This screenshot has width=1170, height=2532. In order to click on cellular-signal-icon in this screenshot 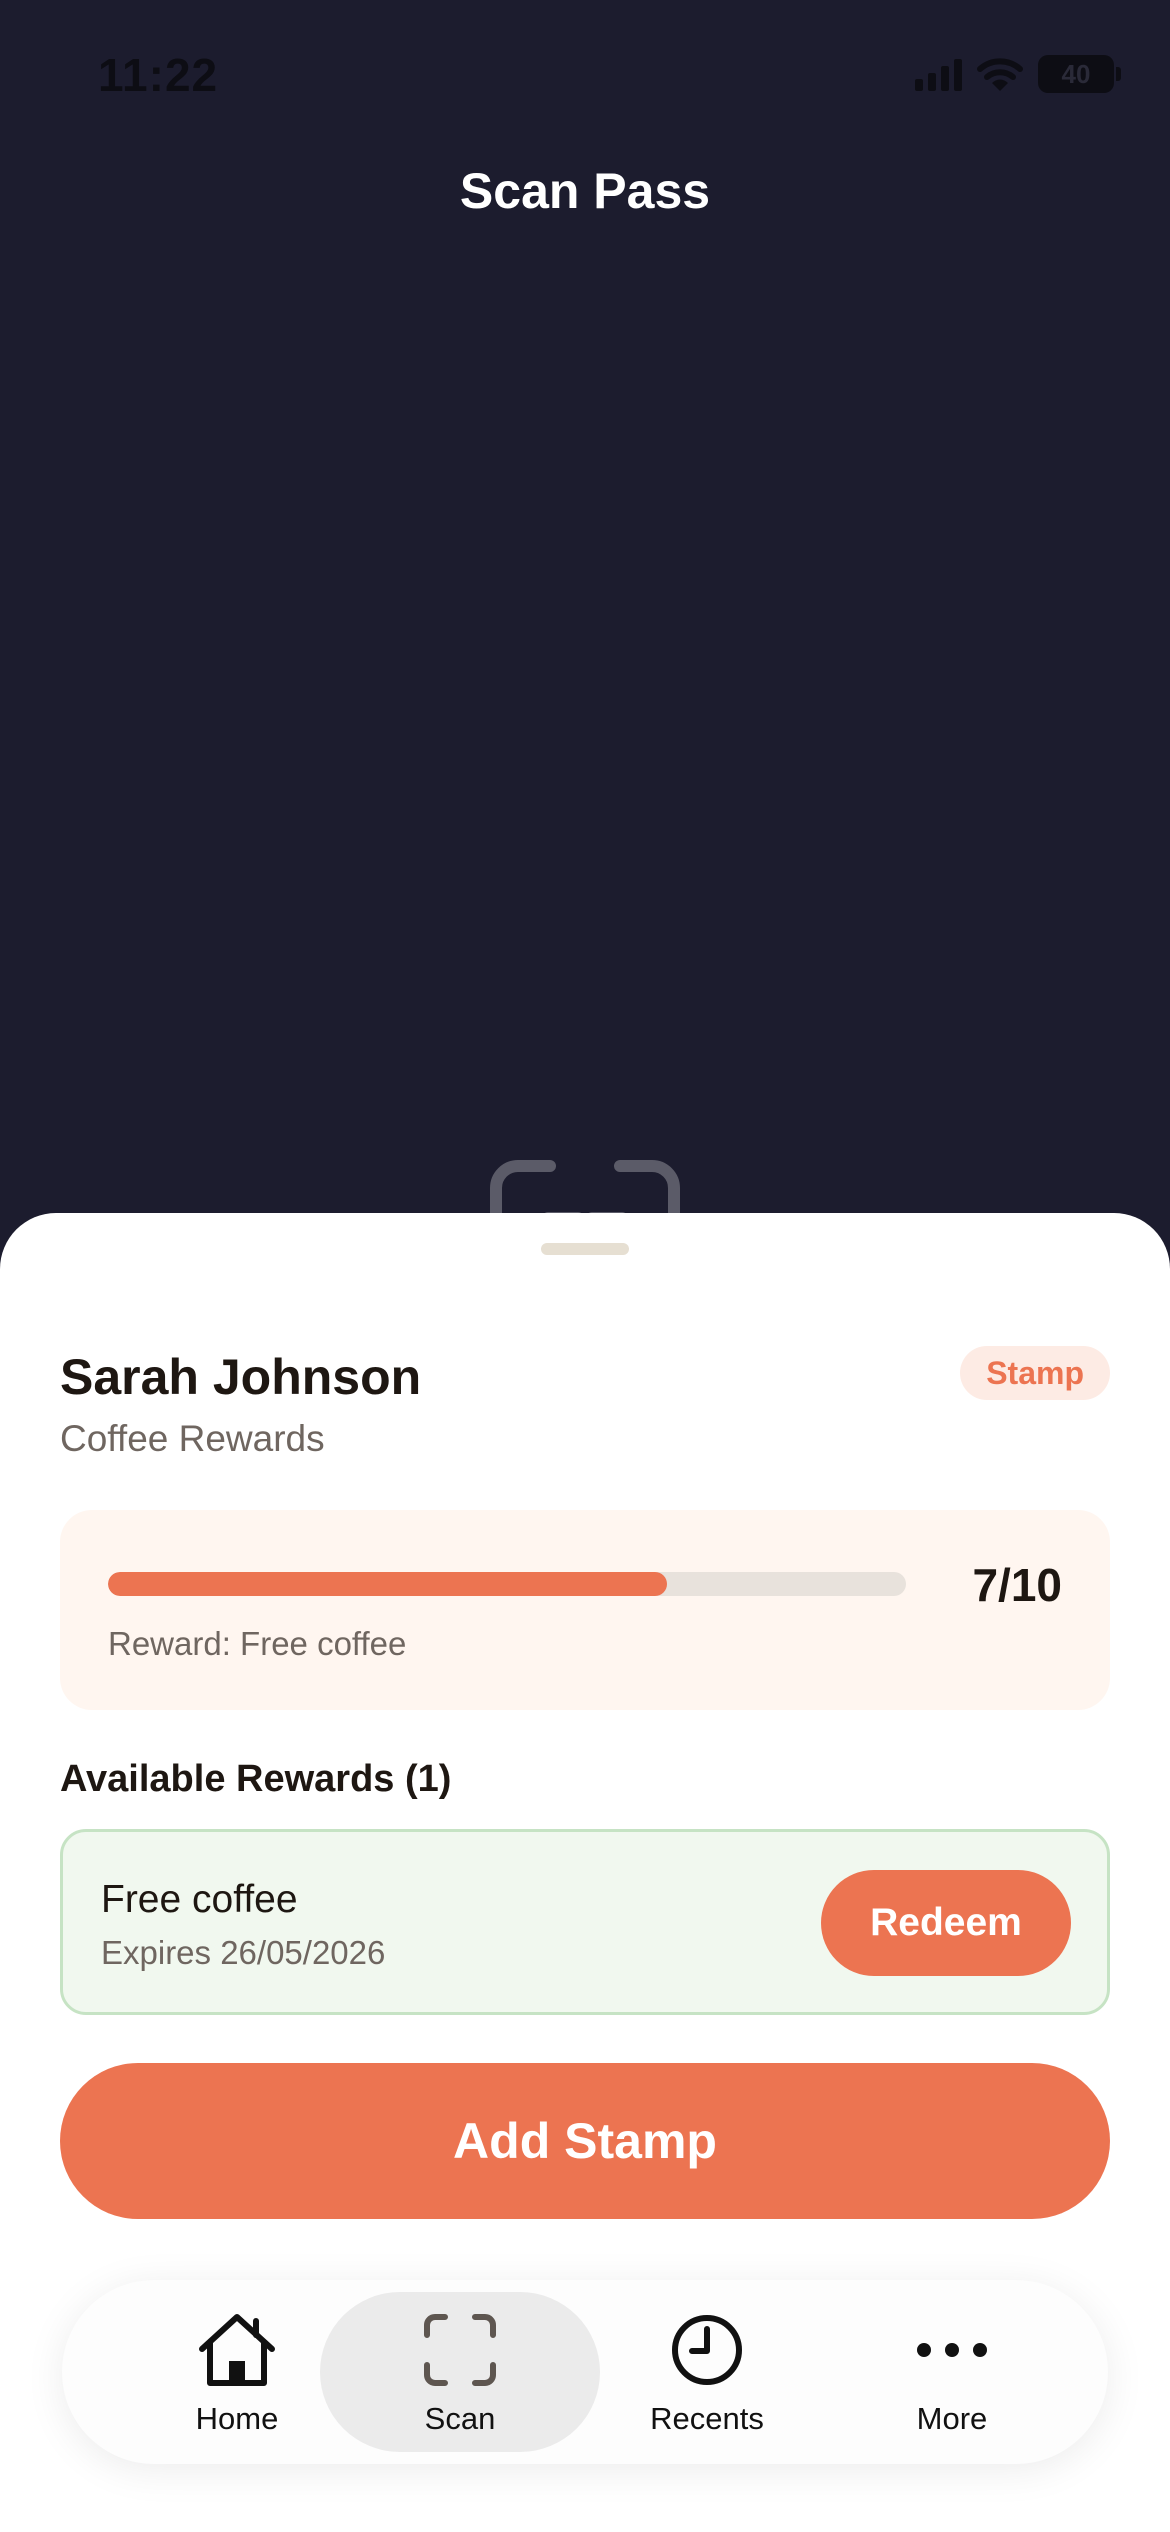, I will do `click(938, 74)`.